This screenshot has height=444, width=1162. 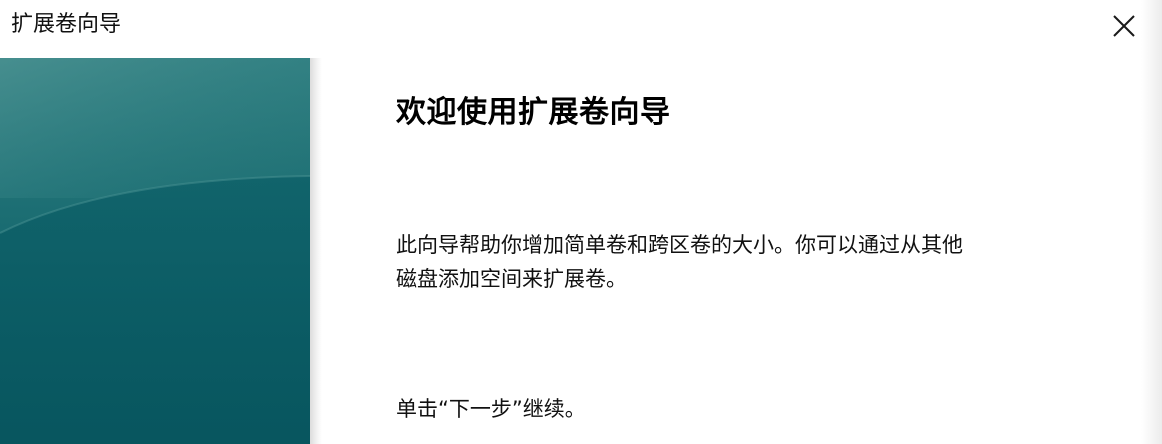 I want to click on description-line-1: 此向导帮助你增加简单卷和跨区卷的大小。你可以通过从其他, so click(x=679, y=245).